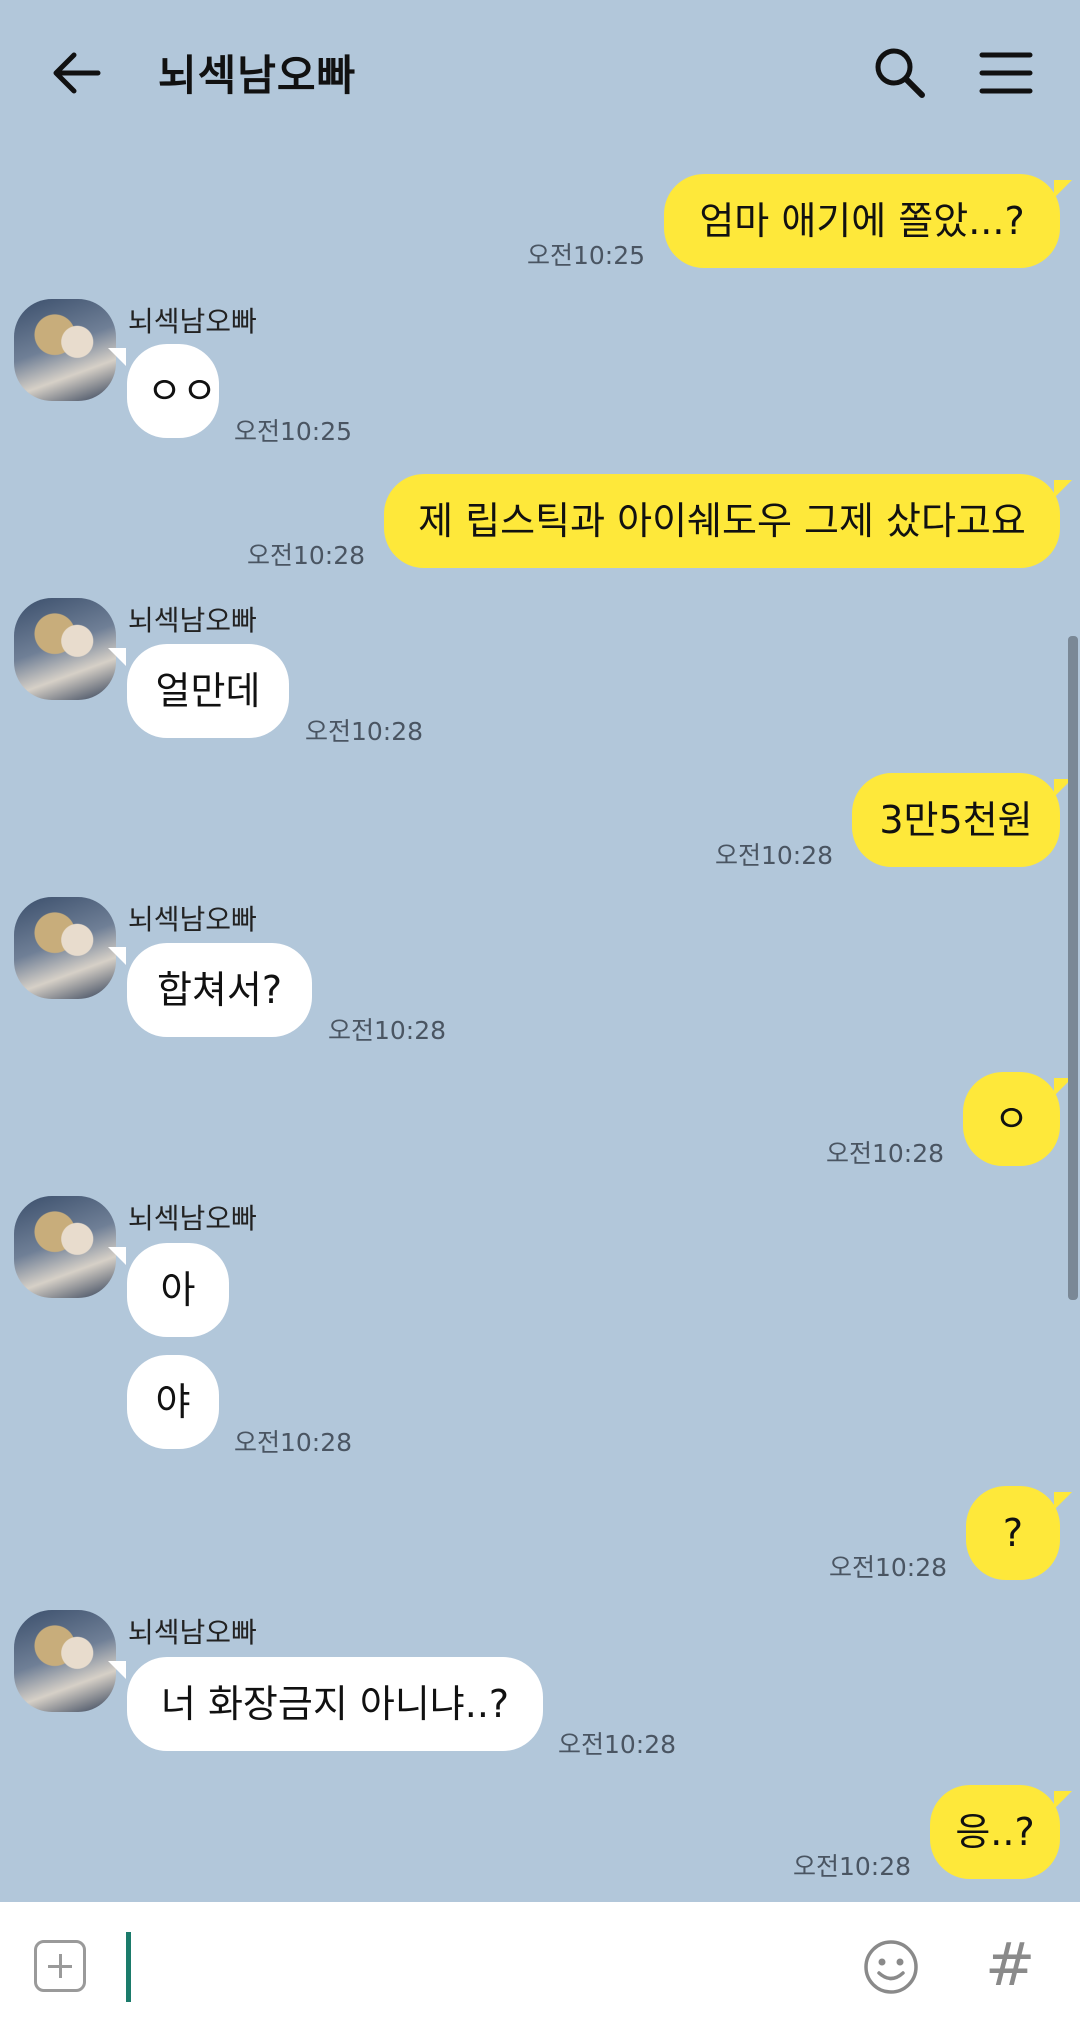 The image size is (1080, 2031). I want to click on chat-title: 뇌섹남오빠, so click(257, 75).